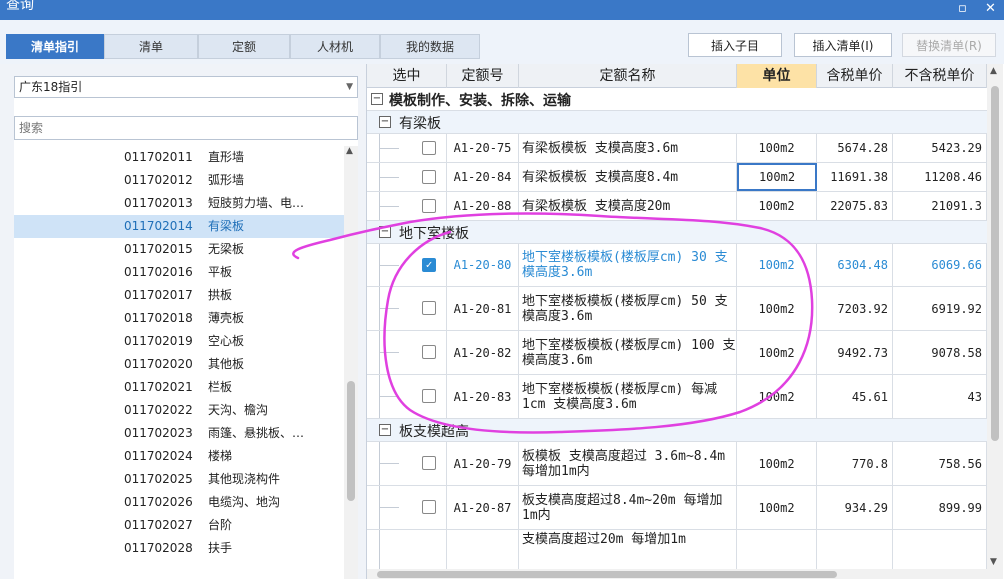 The height and width of the screenshot is (579, 1004). What do you see at coordinates (179, 525) in the screenshot?
I see `tree-item: 011702027 台阶` at bounding box center [179, 525].